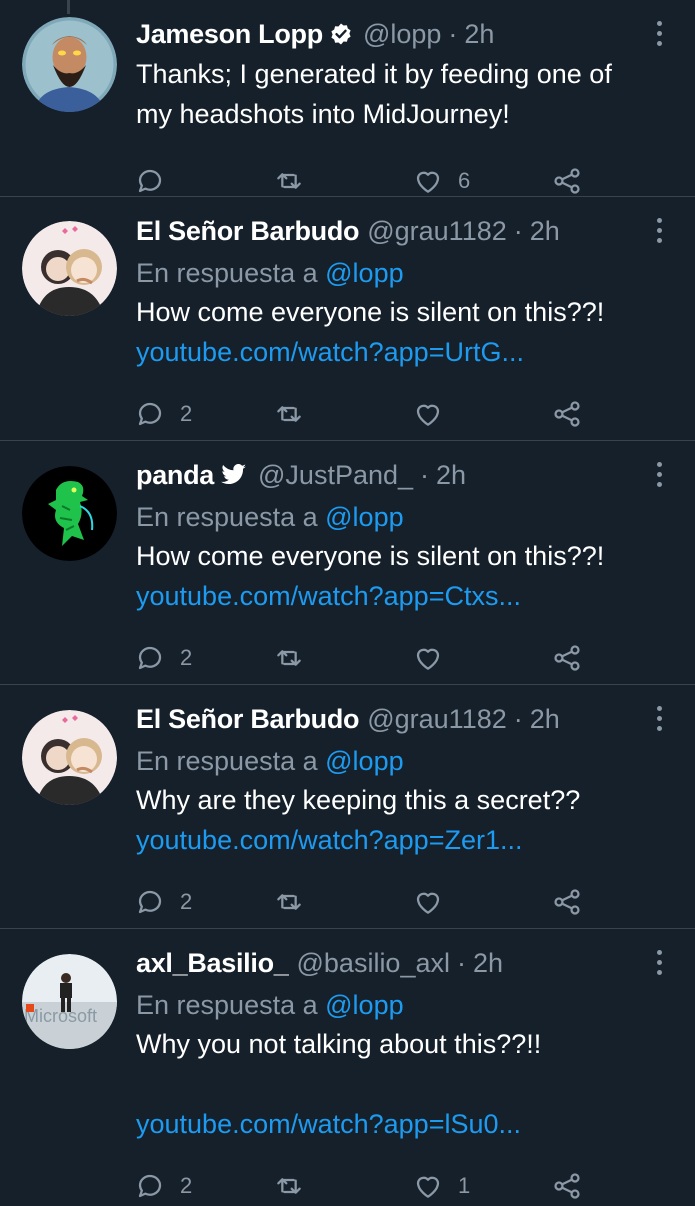 The width and height of the screenshot is (695, 1206). What do you see at coordinates (373, 963) in the screenshot?
I see `author-handle: @basilio_axl` at bounding box center [373, 963].